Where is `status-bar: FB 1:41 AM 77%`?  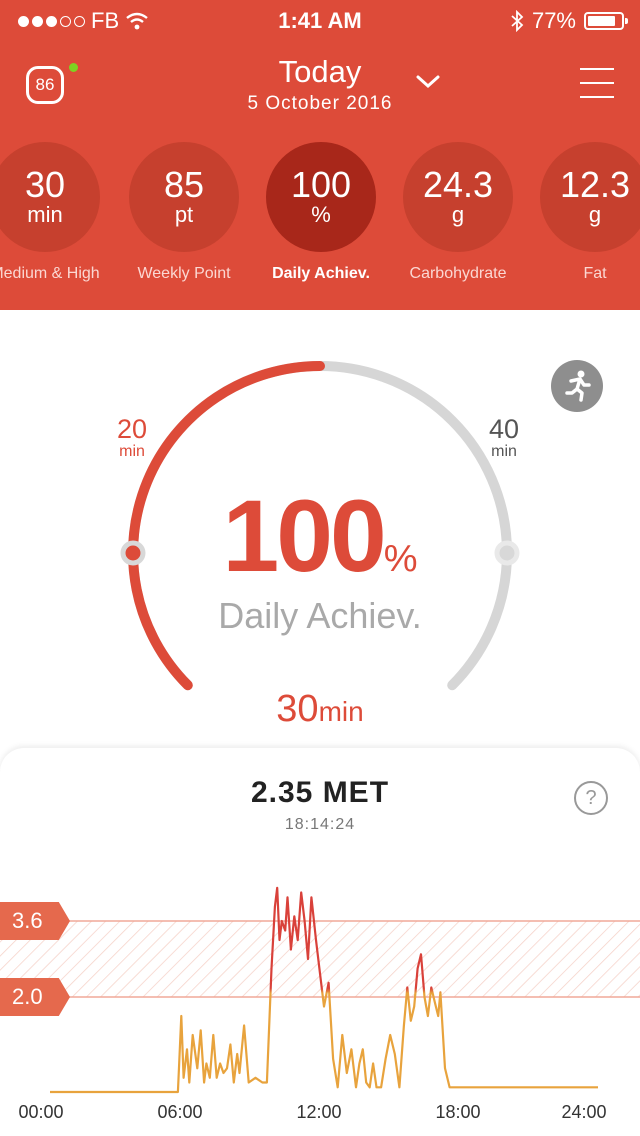 status-bar: FB 1:41 AM 77% is located at coordinates (320, 20).